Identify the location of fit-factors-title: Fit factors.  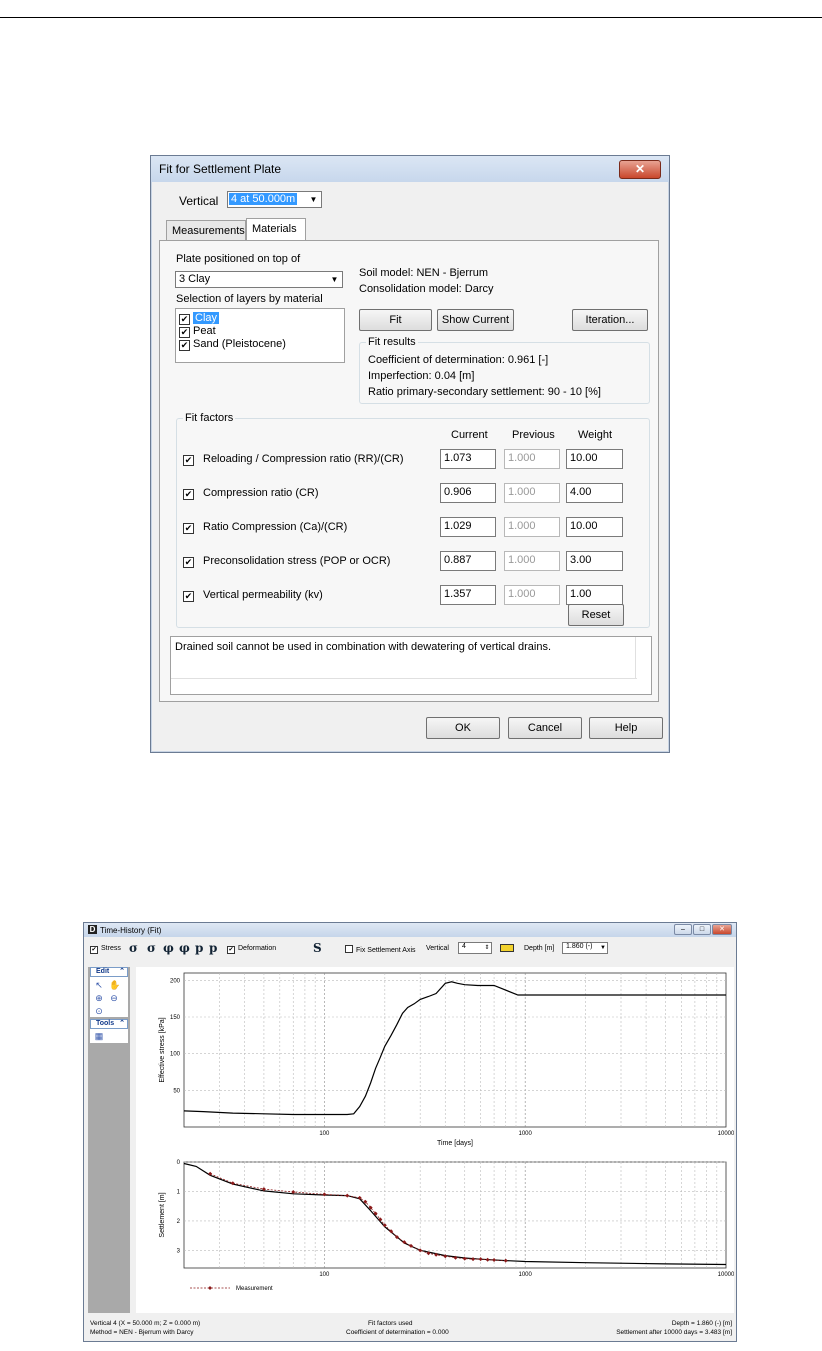
(209, 418).